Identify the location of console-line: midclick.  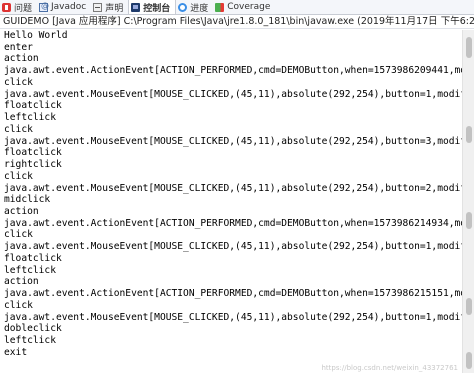
(27, 200).